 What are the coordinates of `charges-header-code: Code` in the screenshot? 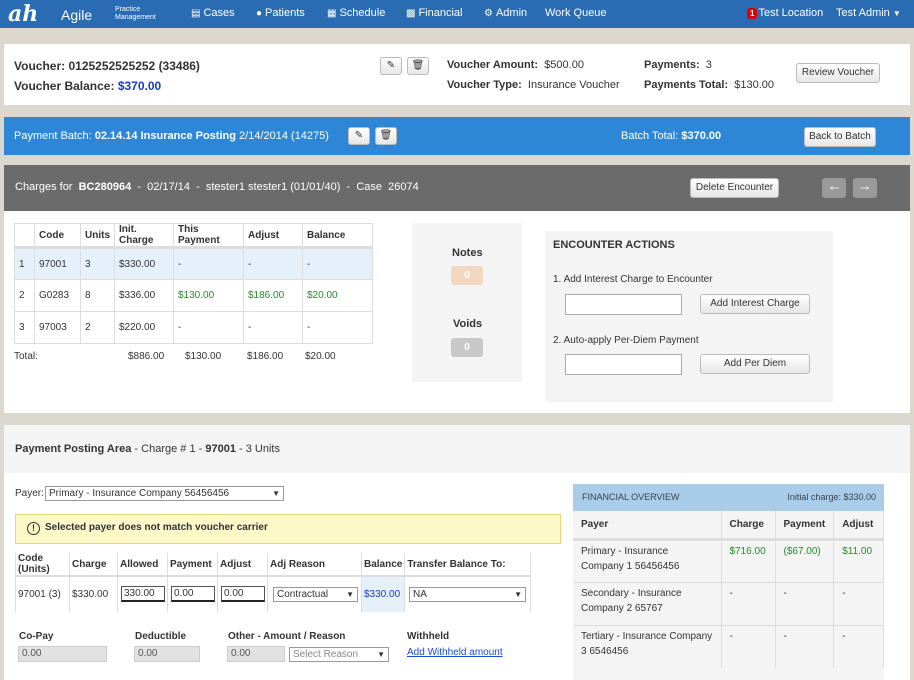 It's located at (57, 236).